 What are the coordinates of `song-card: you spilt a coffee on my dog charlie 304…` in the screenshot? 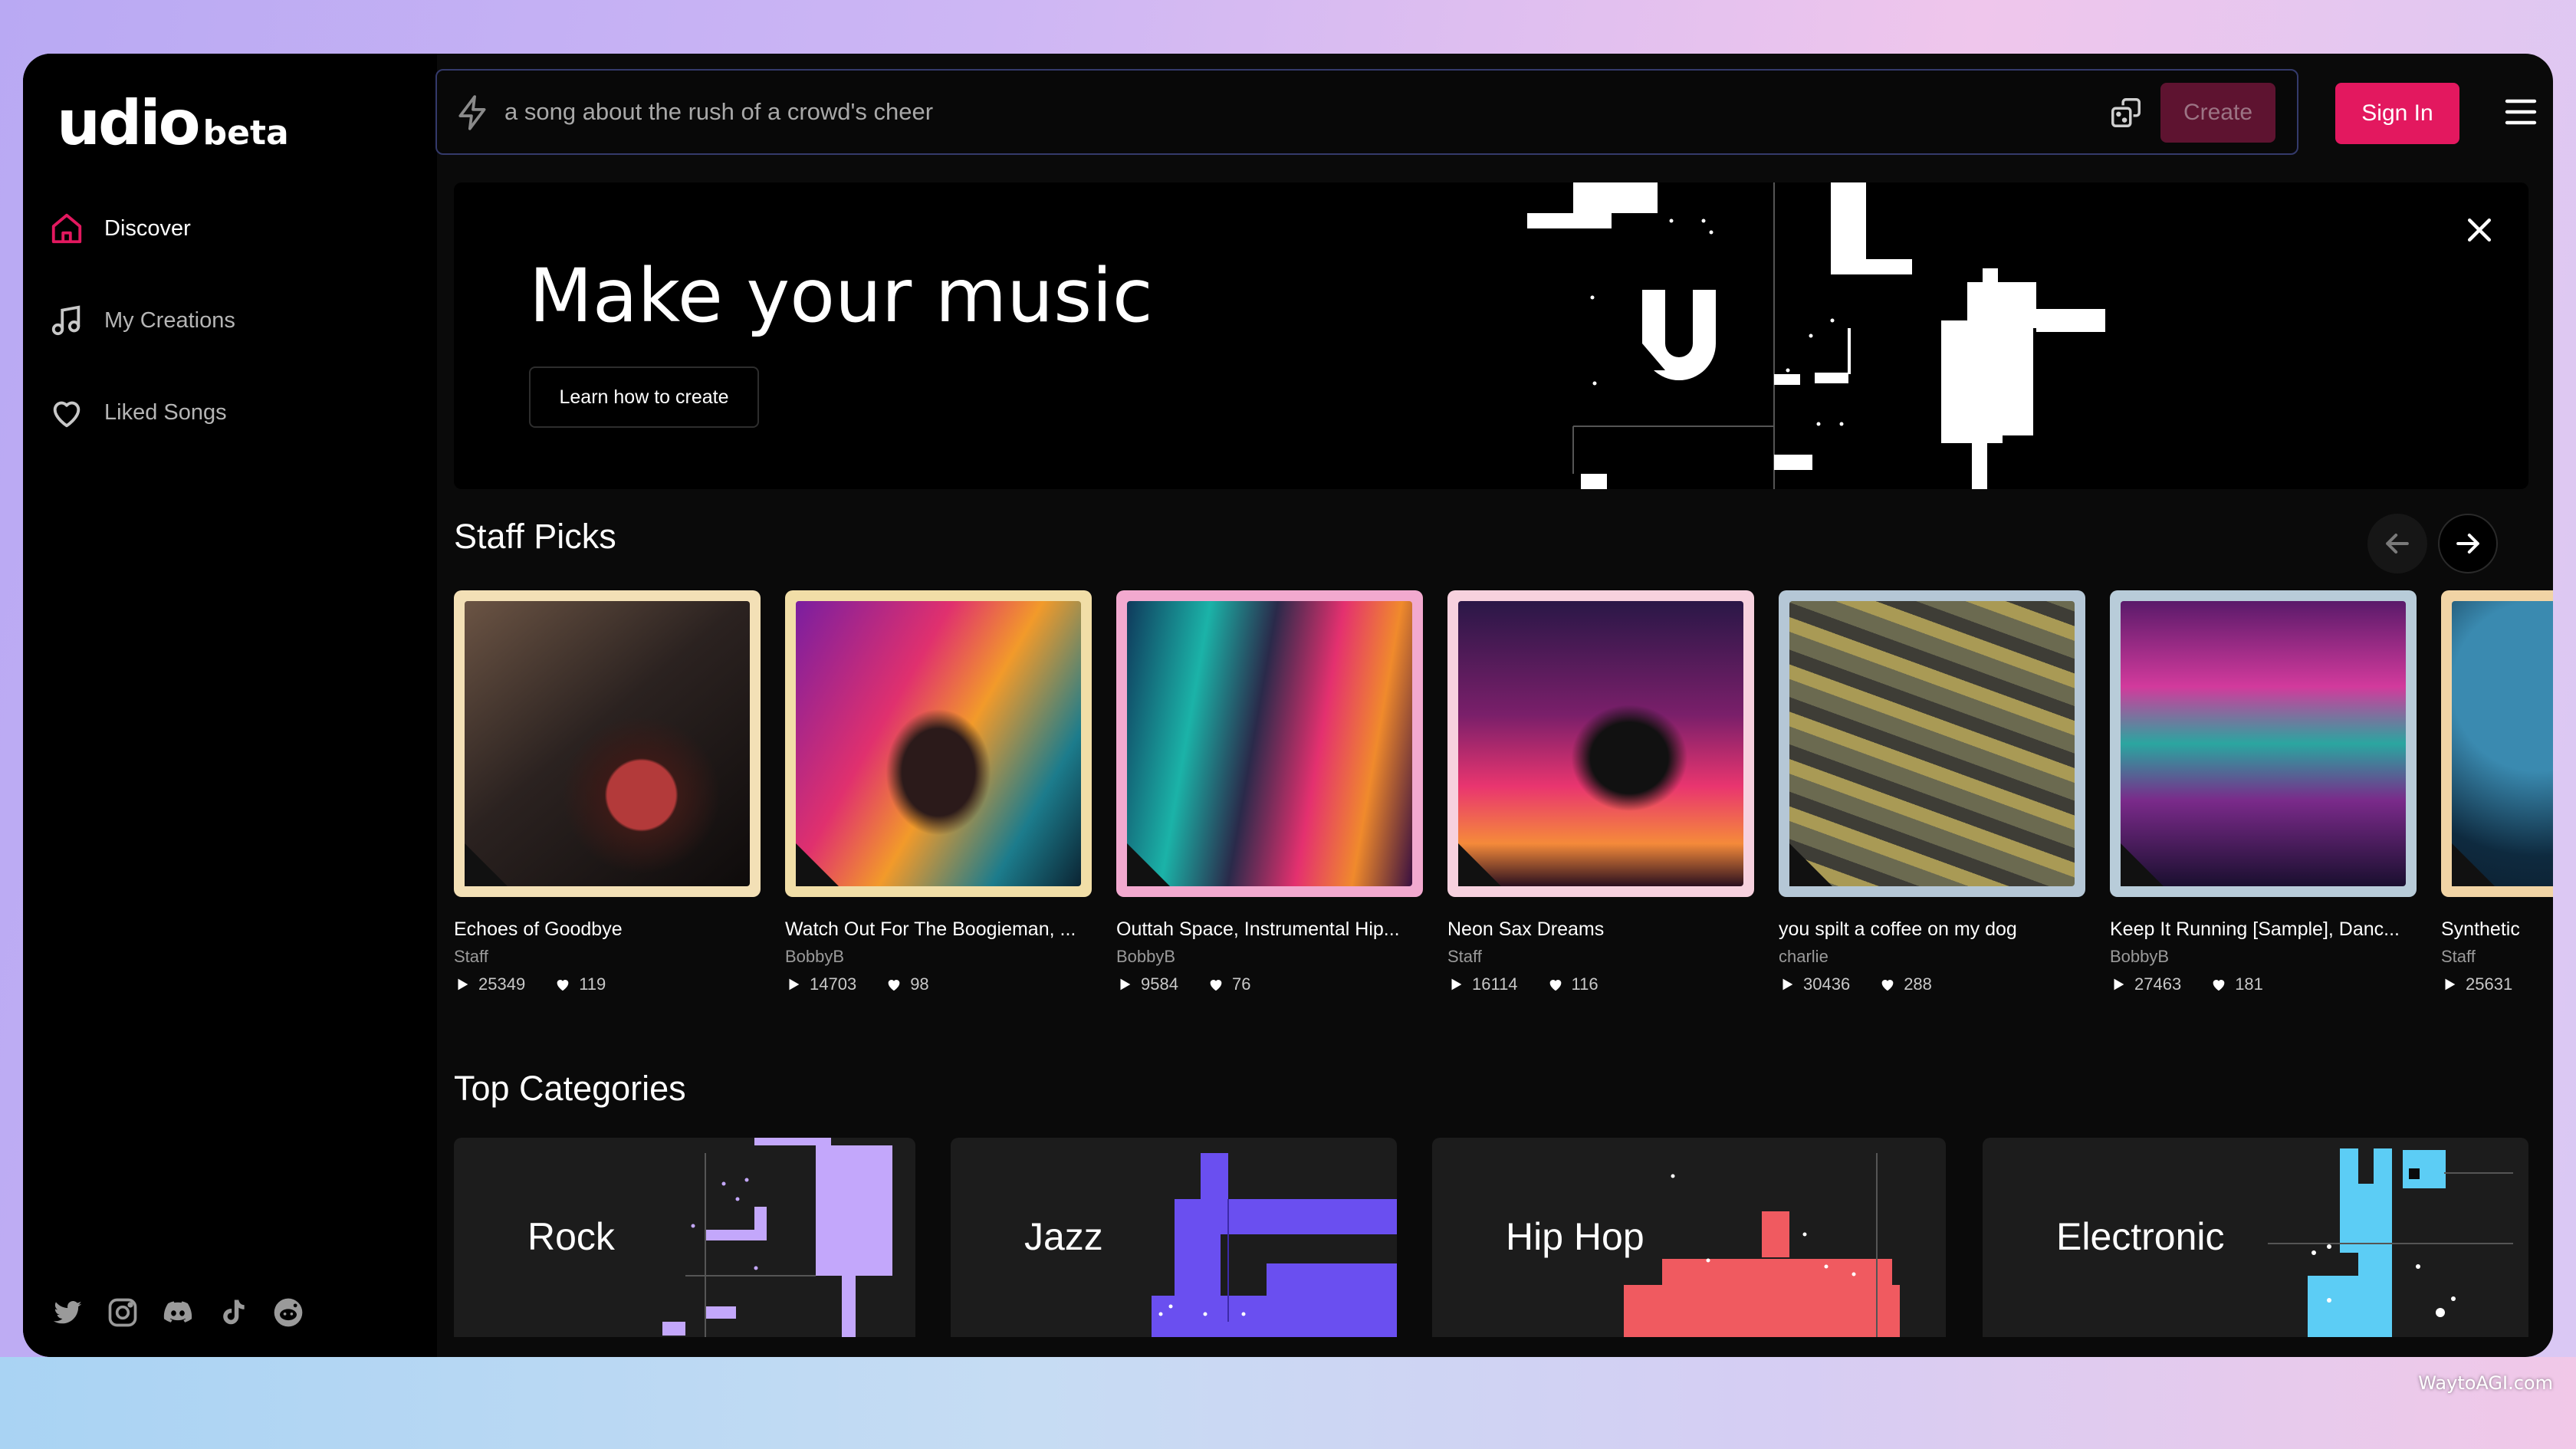 It's located at (1932, 792).